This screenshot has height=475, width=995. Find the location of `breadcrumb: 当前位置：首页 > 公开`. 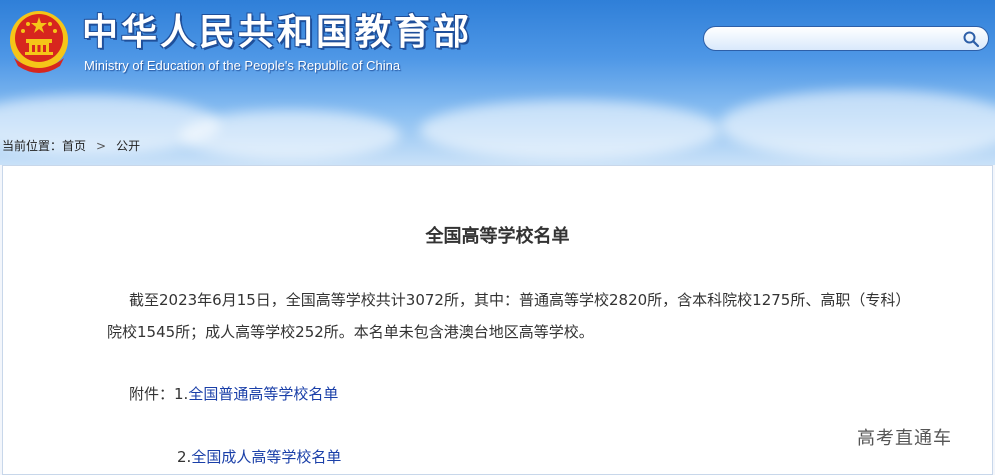

breadcrumb: 当前位置：首页 > 公开 is located at coordinates (71, 145).